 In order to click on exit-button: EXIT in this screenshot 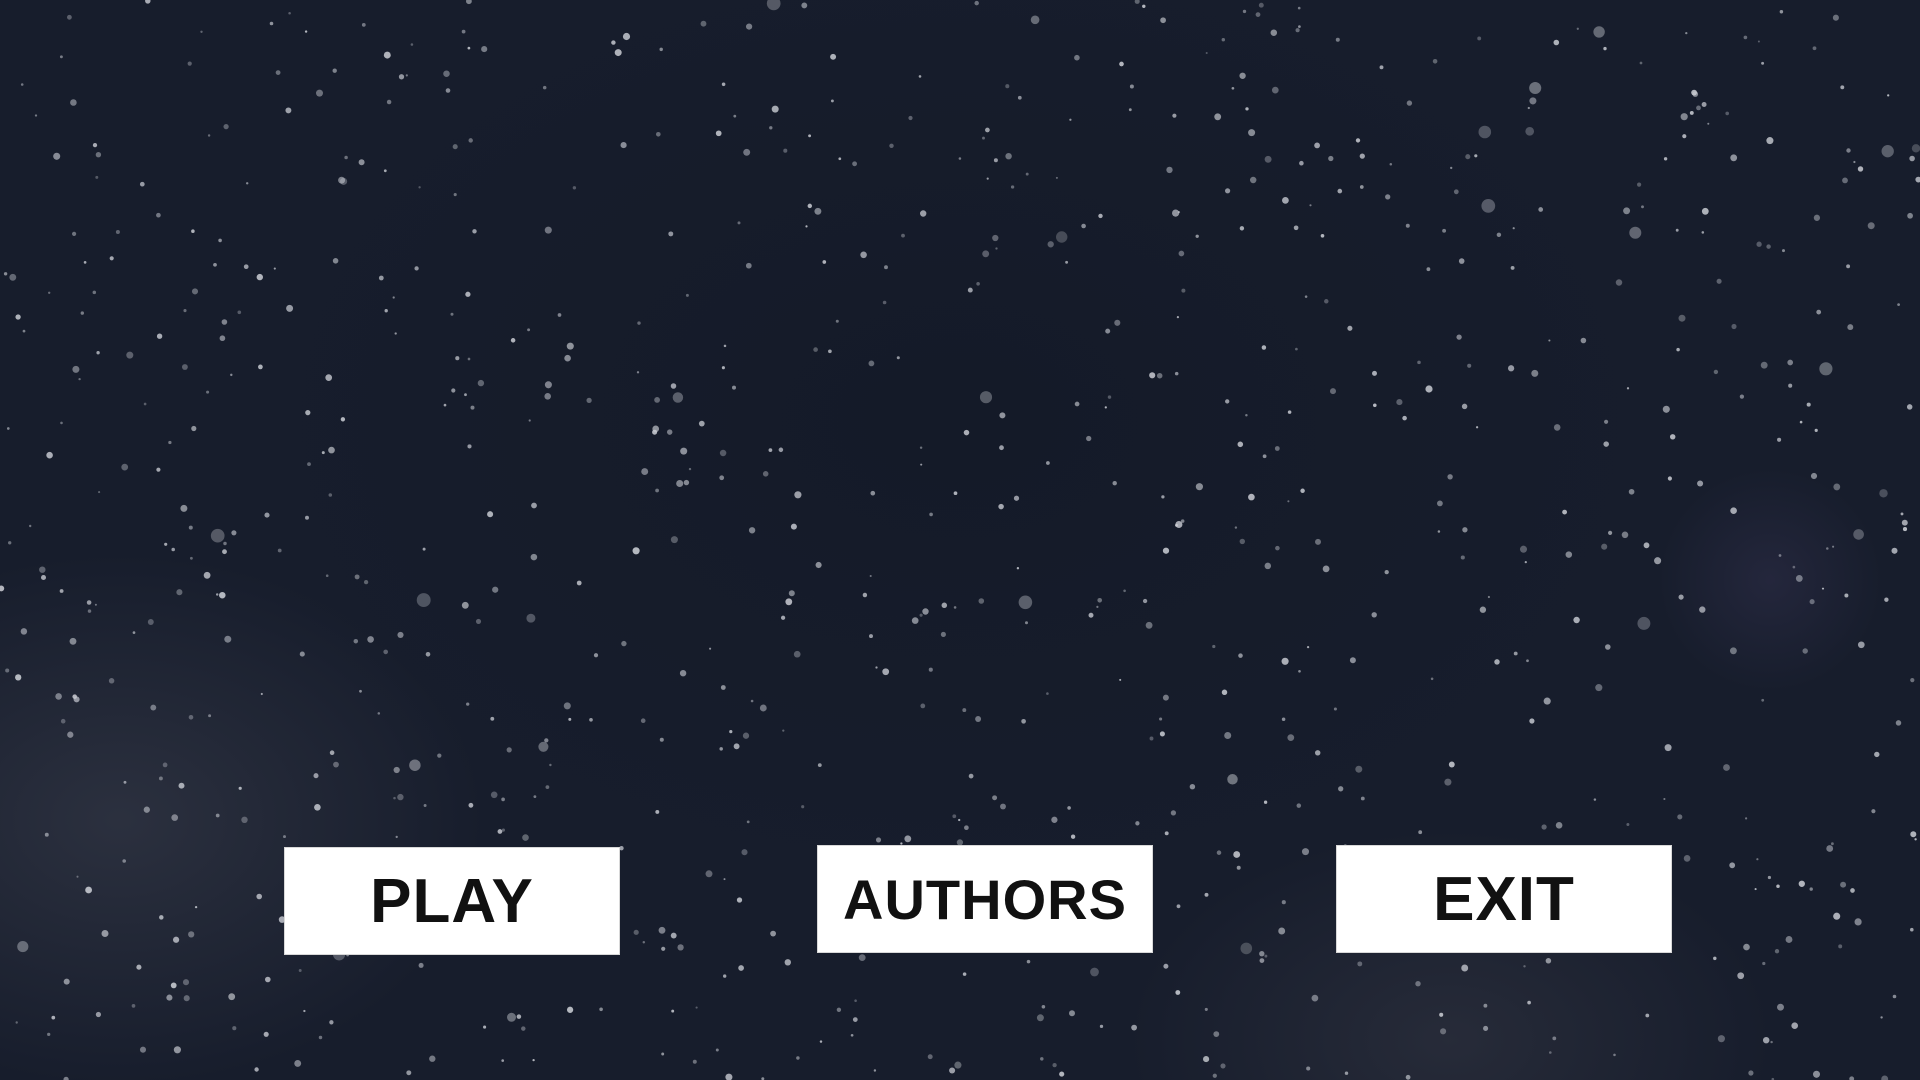, I will do `click(1504, 899)`.